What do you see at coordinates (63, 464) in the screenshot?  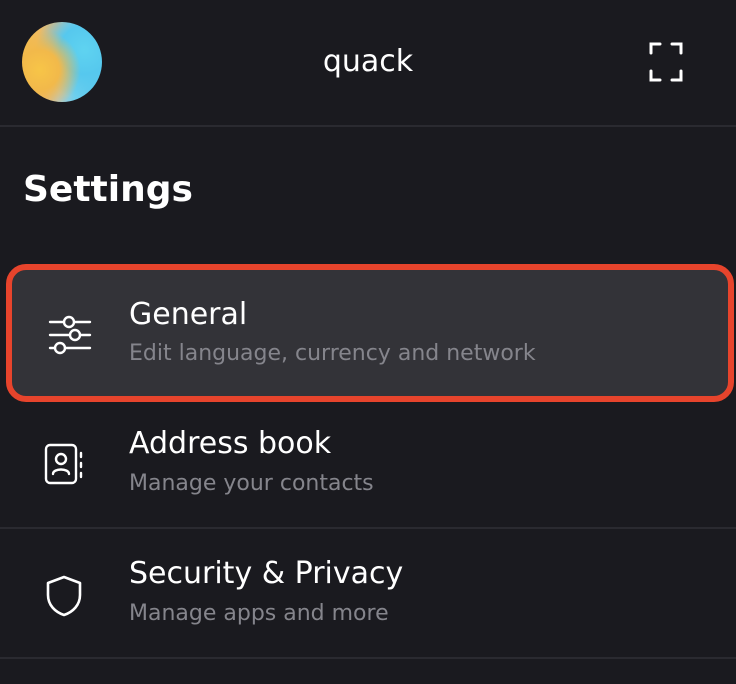 I see `contacts-icon` at bounding box center [63, 464].